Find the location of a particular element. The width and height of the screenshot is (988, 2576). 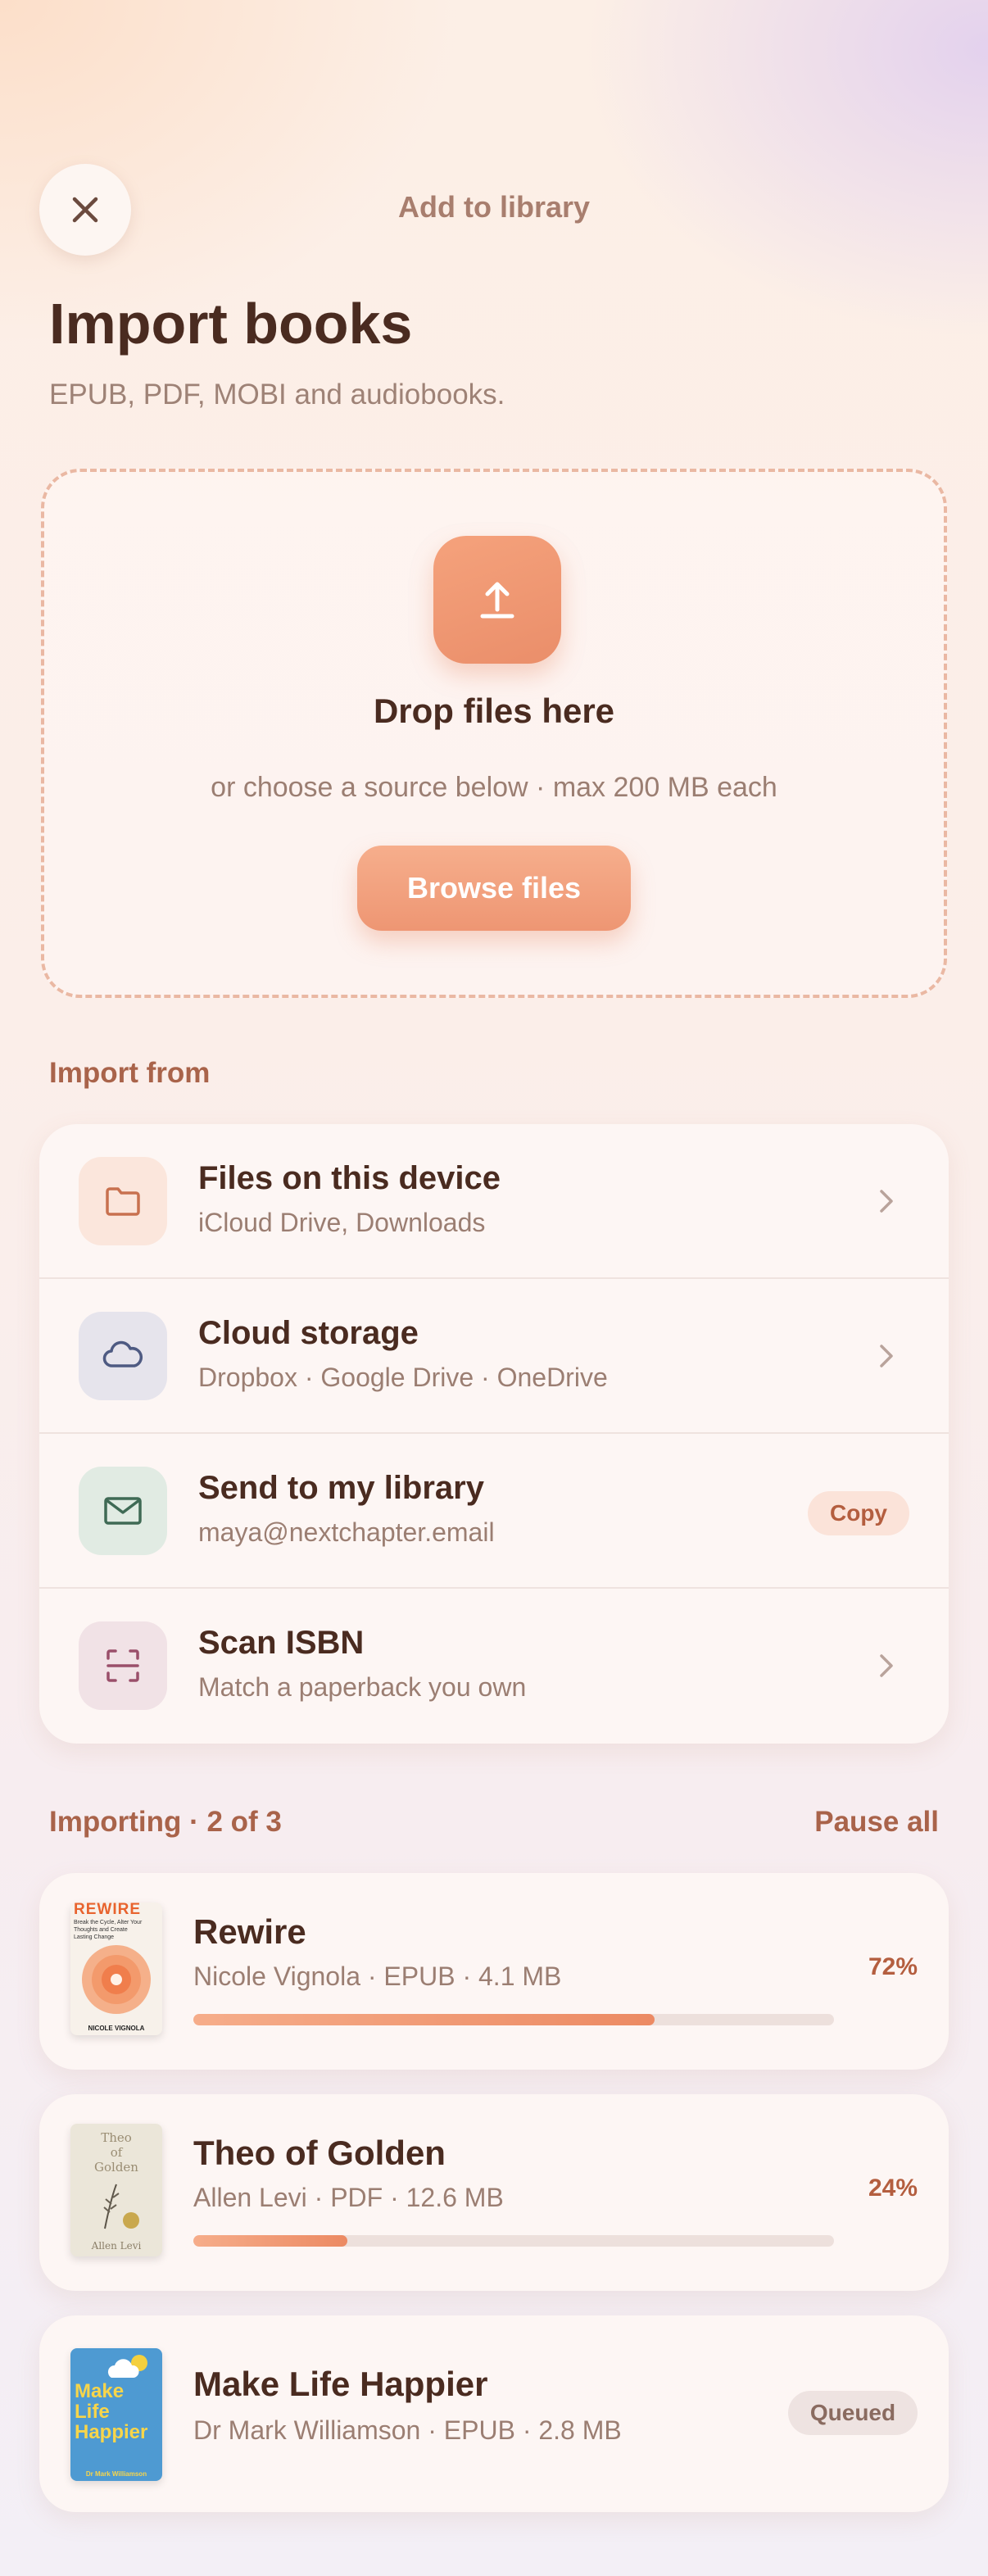

source-scan-isbn: Scan ISBN Match a paperback you own is located at coordinates (494, 1666).